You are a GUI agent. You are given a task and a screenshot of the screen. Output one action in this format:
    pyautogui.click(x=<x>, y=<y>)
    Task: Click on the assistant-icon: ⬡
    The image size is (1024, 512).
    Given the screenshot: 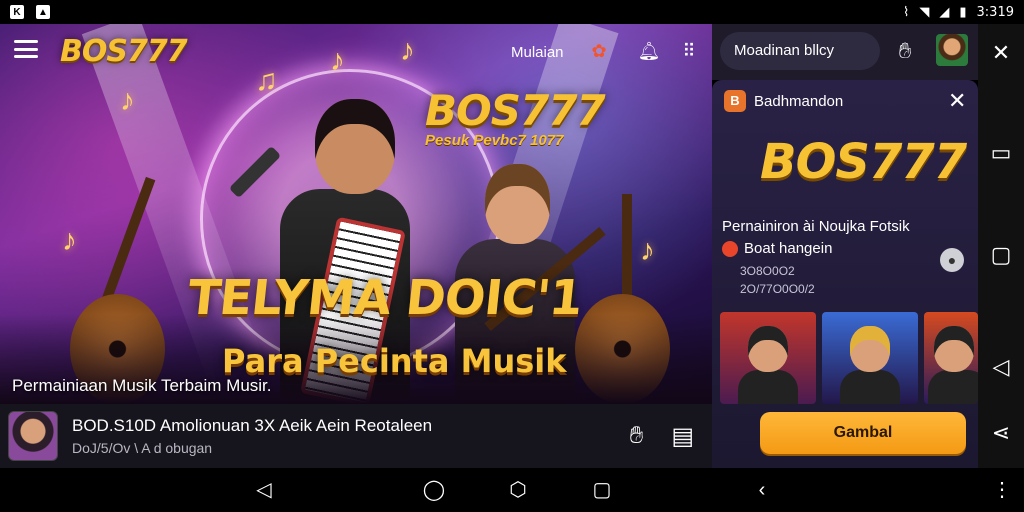 What is the action you would take?
    pyautogui.click(x=518, y=490)
    